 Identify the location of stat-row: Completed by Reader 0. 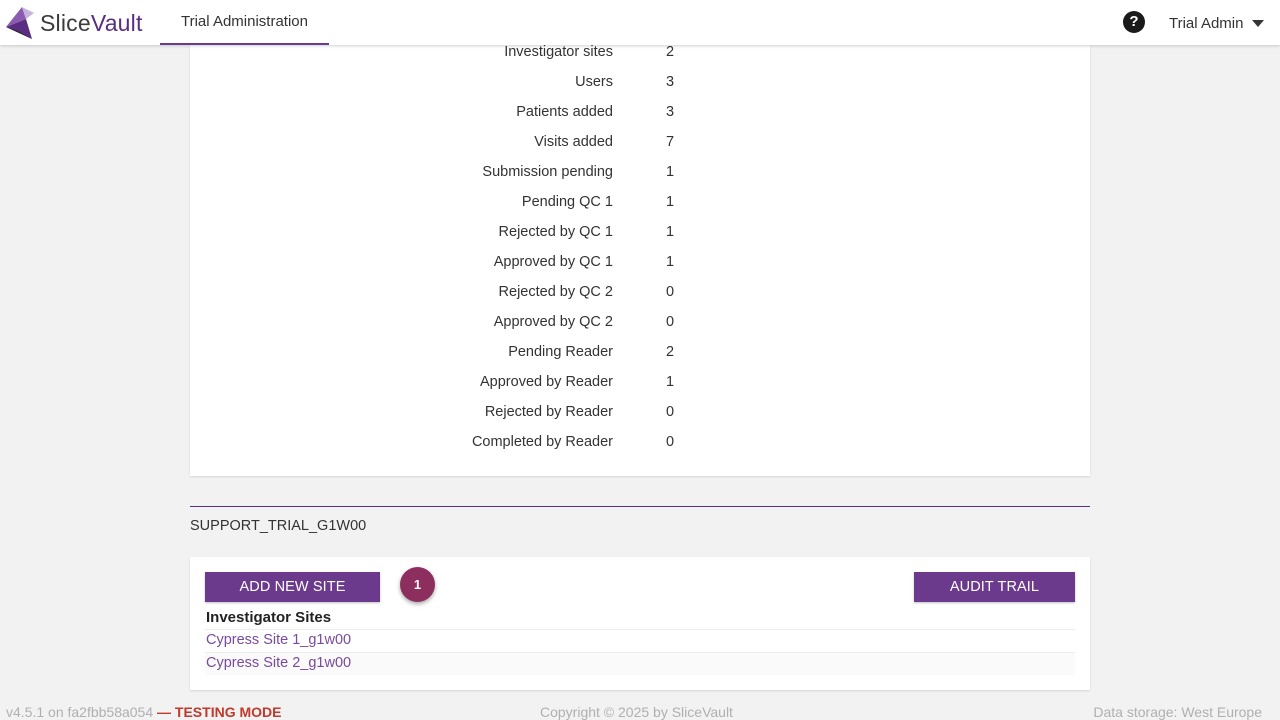
(640, 446).